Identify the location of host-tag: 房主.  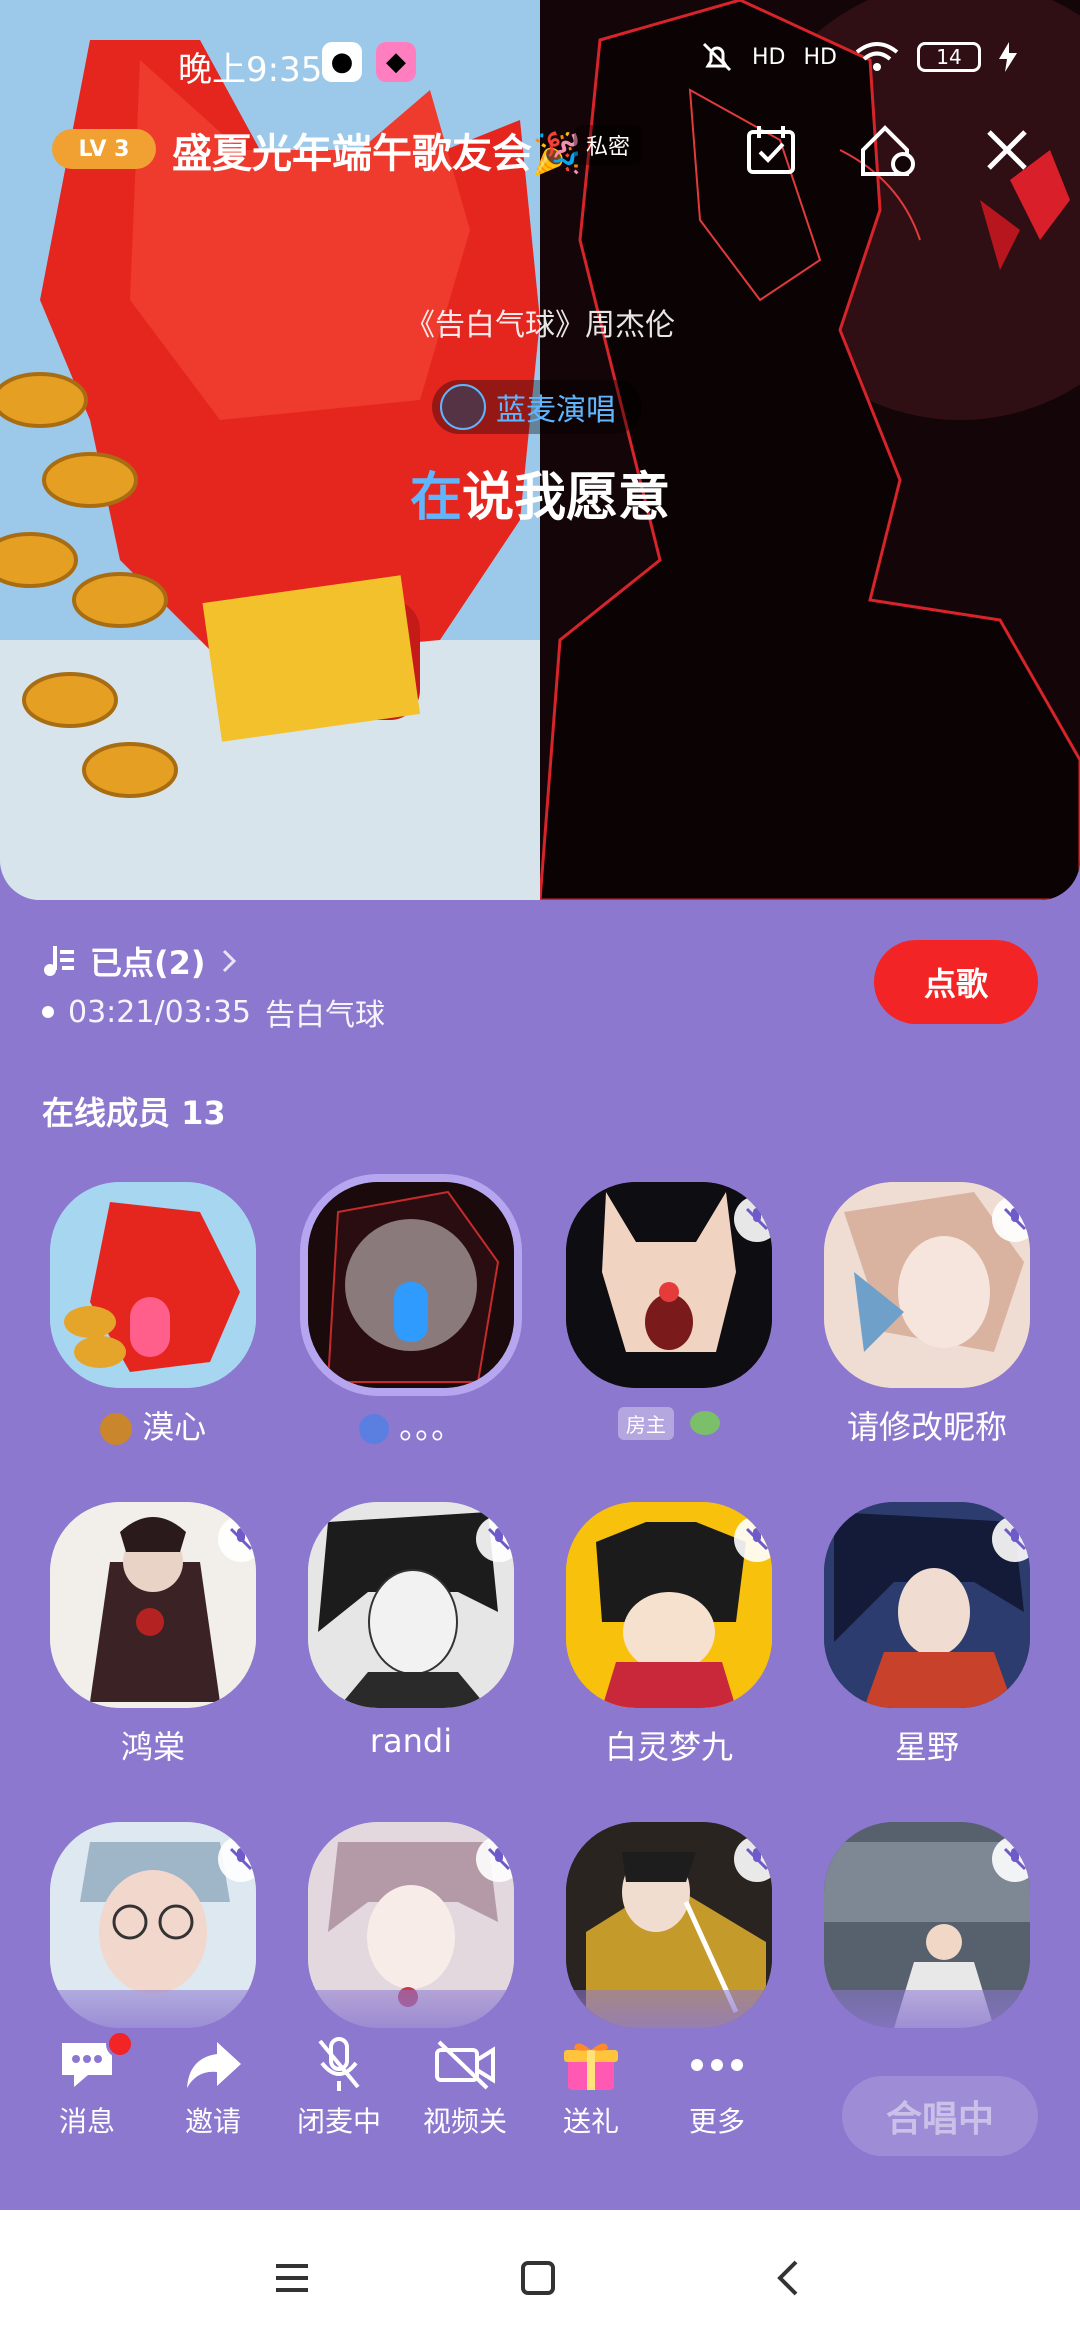
(645, 1423).